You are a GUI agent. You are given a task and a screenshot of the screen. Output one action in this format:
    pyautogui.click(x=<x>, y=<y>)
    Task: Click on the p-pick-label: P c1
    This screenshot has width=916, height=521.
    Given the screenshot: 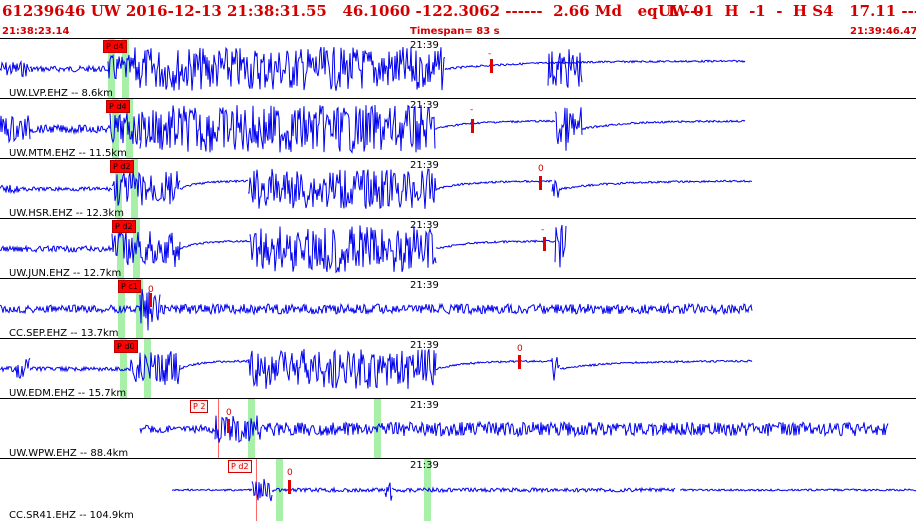 What is the action you would take?
    pyautogui.click(x=129, y=286)
    